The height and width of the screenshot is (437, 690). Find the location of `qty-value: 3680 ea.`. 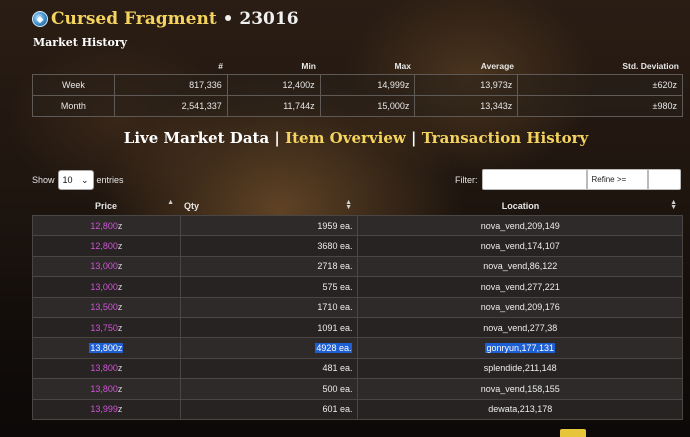

qty-value: 3680 ea. is located at coordinates (335, 246).